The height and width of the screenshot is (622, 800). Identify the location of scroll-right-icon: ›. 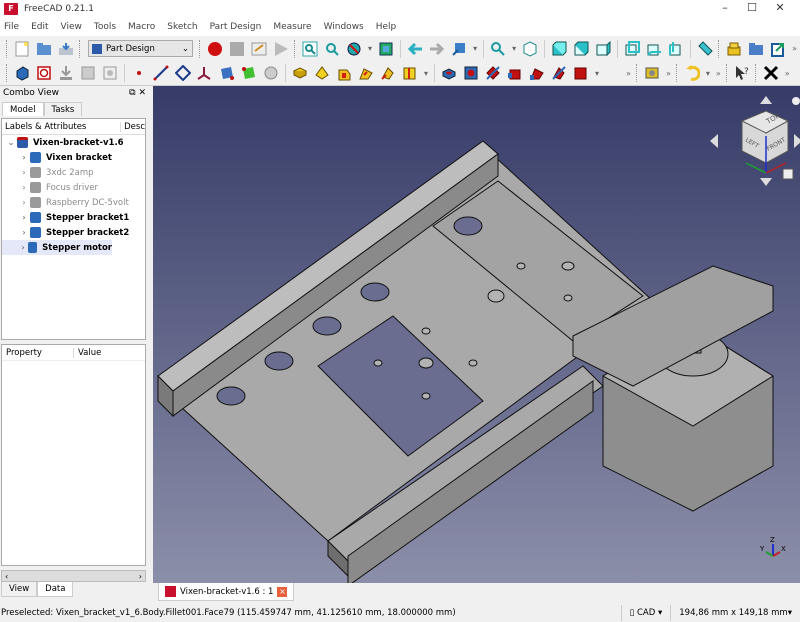
(140, 576).